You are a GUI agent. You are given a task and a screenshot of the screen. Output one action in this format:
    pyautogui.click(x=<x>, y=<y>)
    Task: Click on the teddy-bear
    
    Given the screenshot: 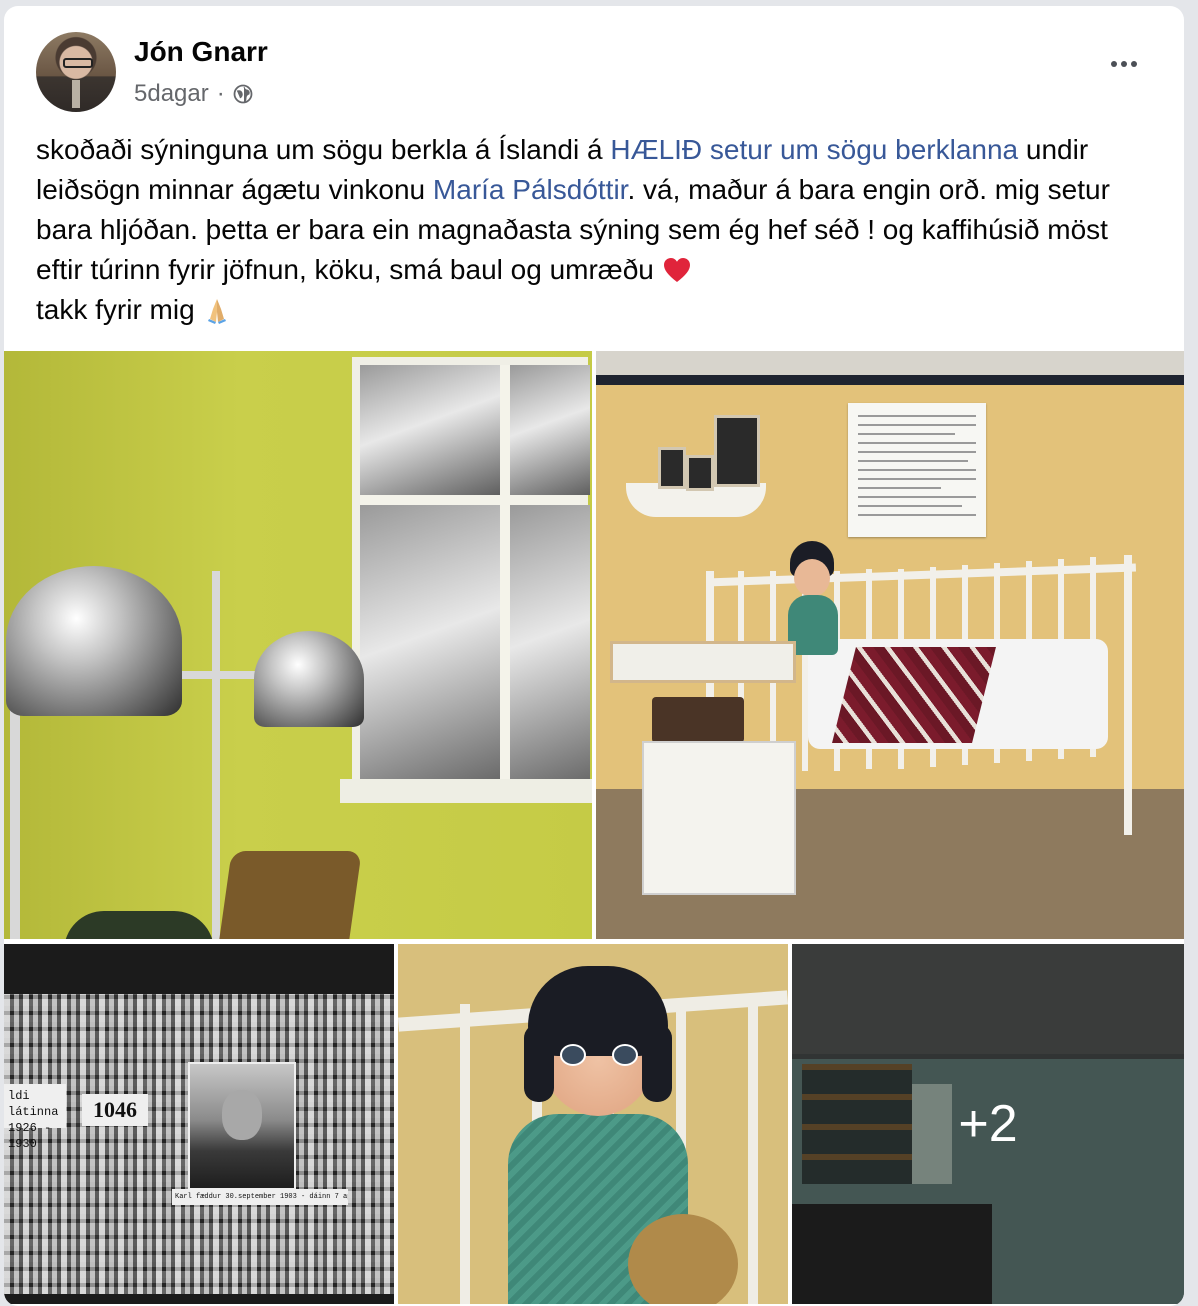 What is the action you would take?
    pyautogui.click(x=683, y=1259)
    